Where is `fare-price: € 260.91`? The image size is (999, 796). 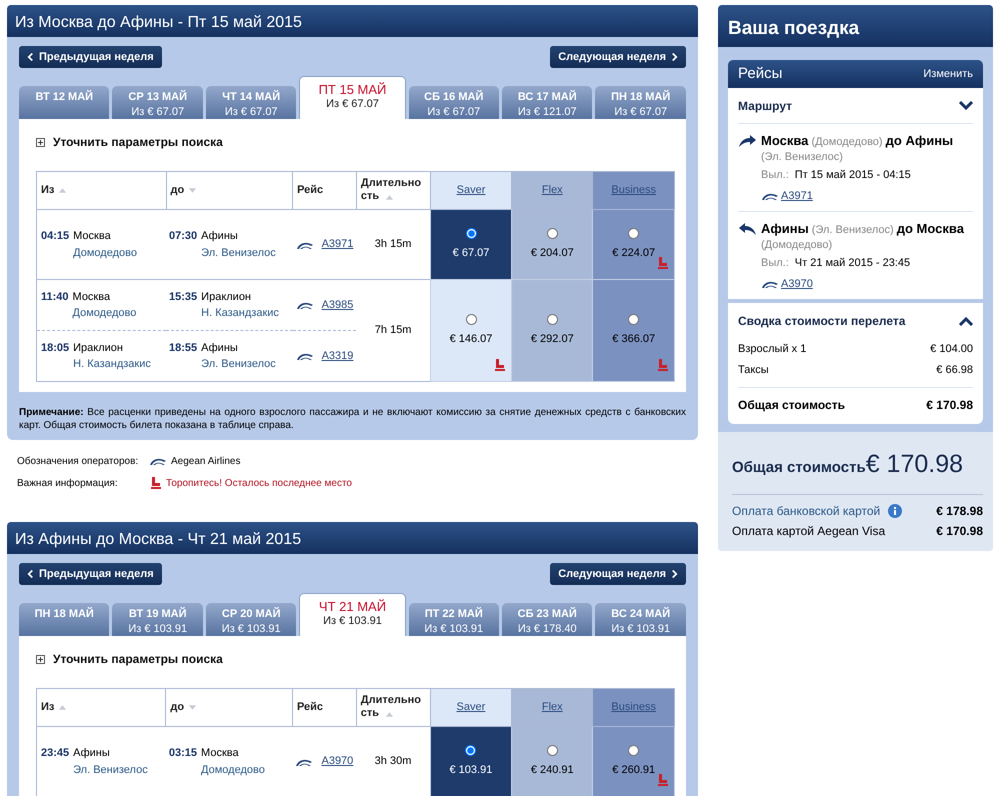 fare-price: € 260.91 is located at coordinates (633, 770).